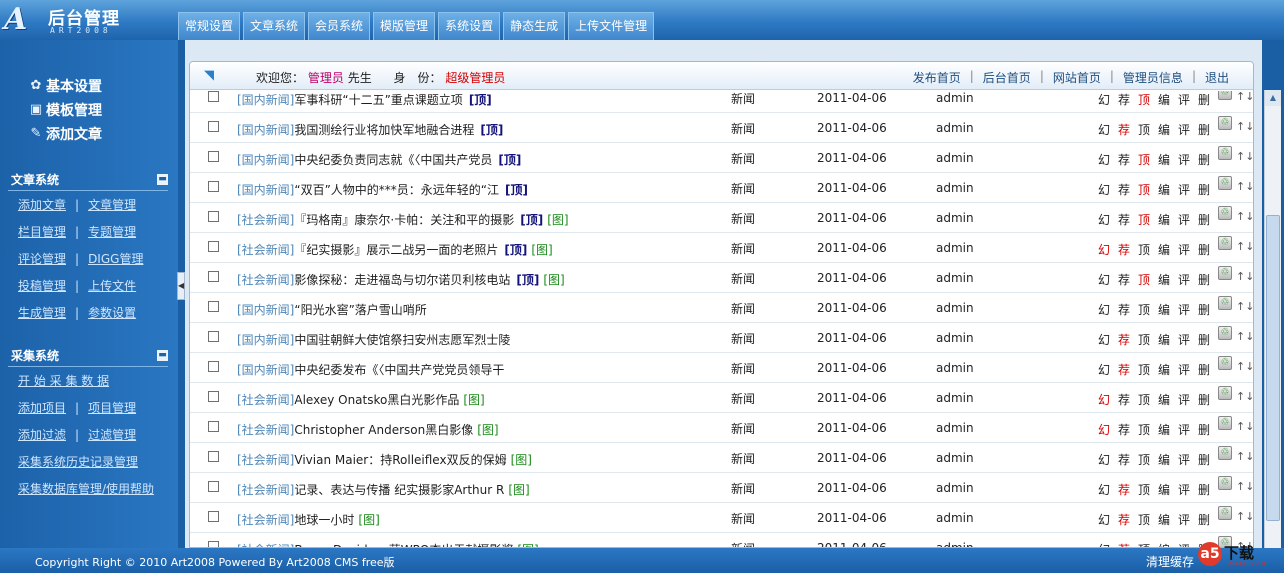  I want to click on clear-cache-link: 清理缓存, so click(1170, 561).